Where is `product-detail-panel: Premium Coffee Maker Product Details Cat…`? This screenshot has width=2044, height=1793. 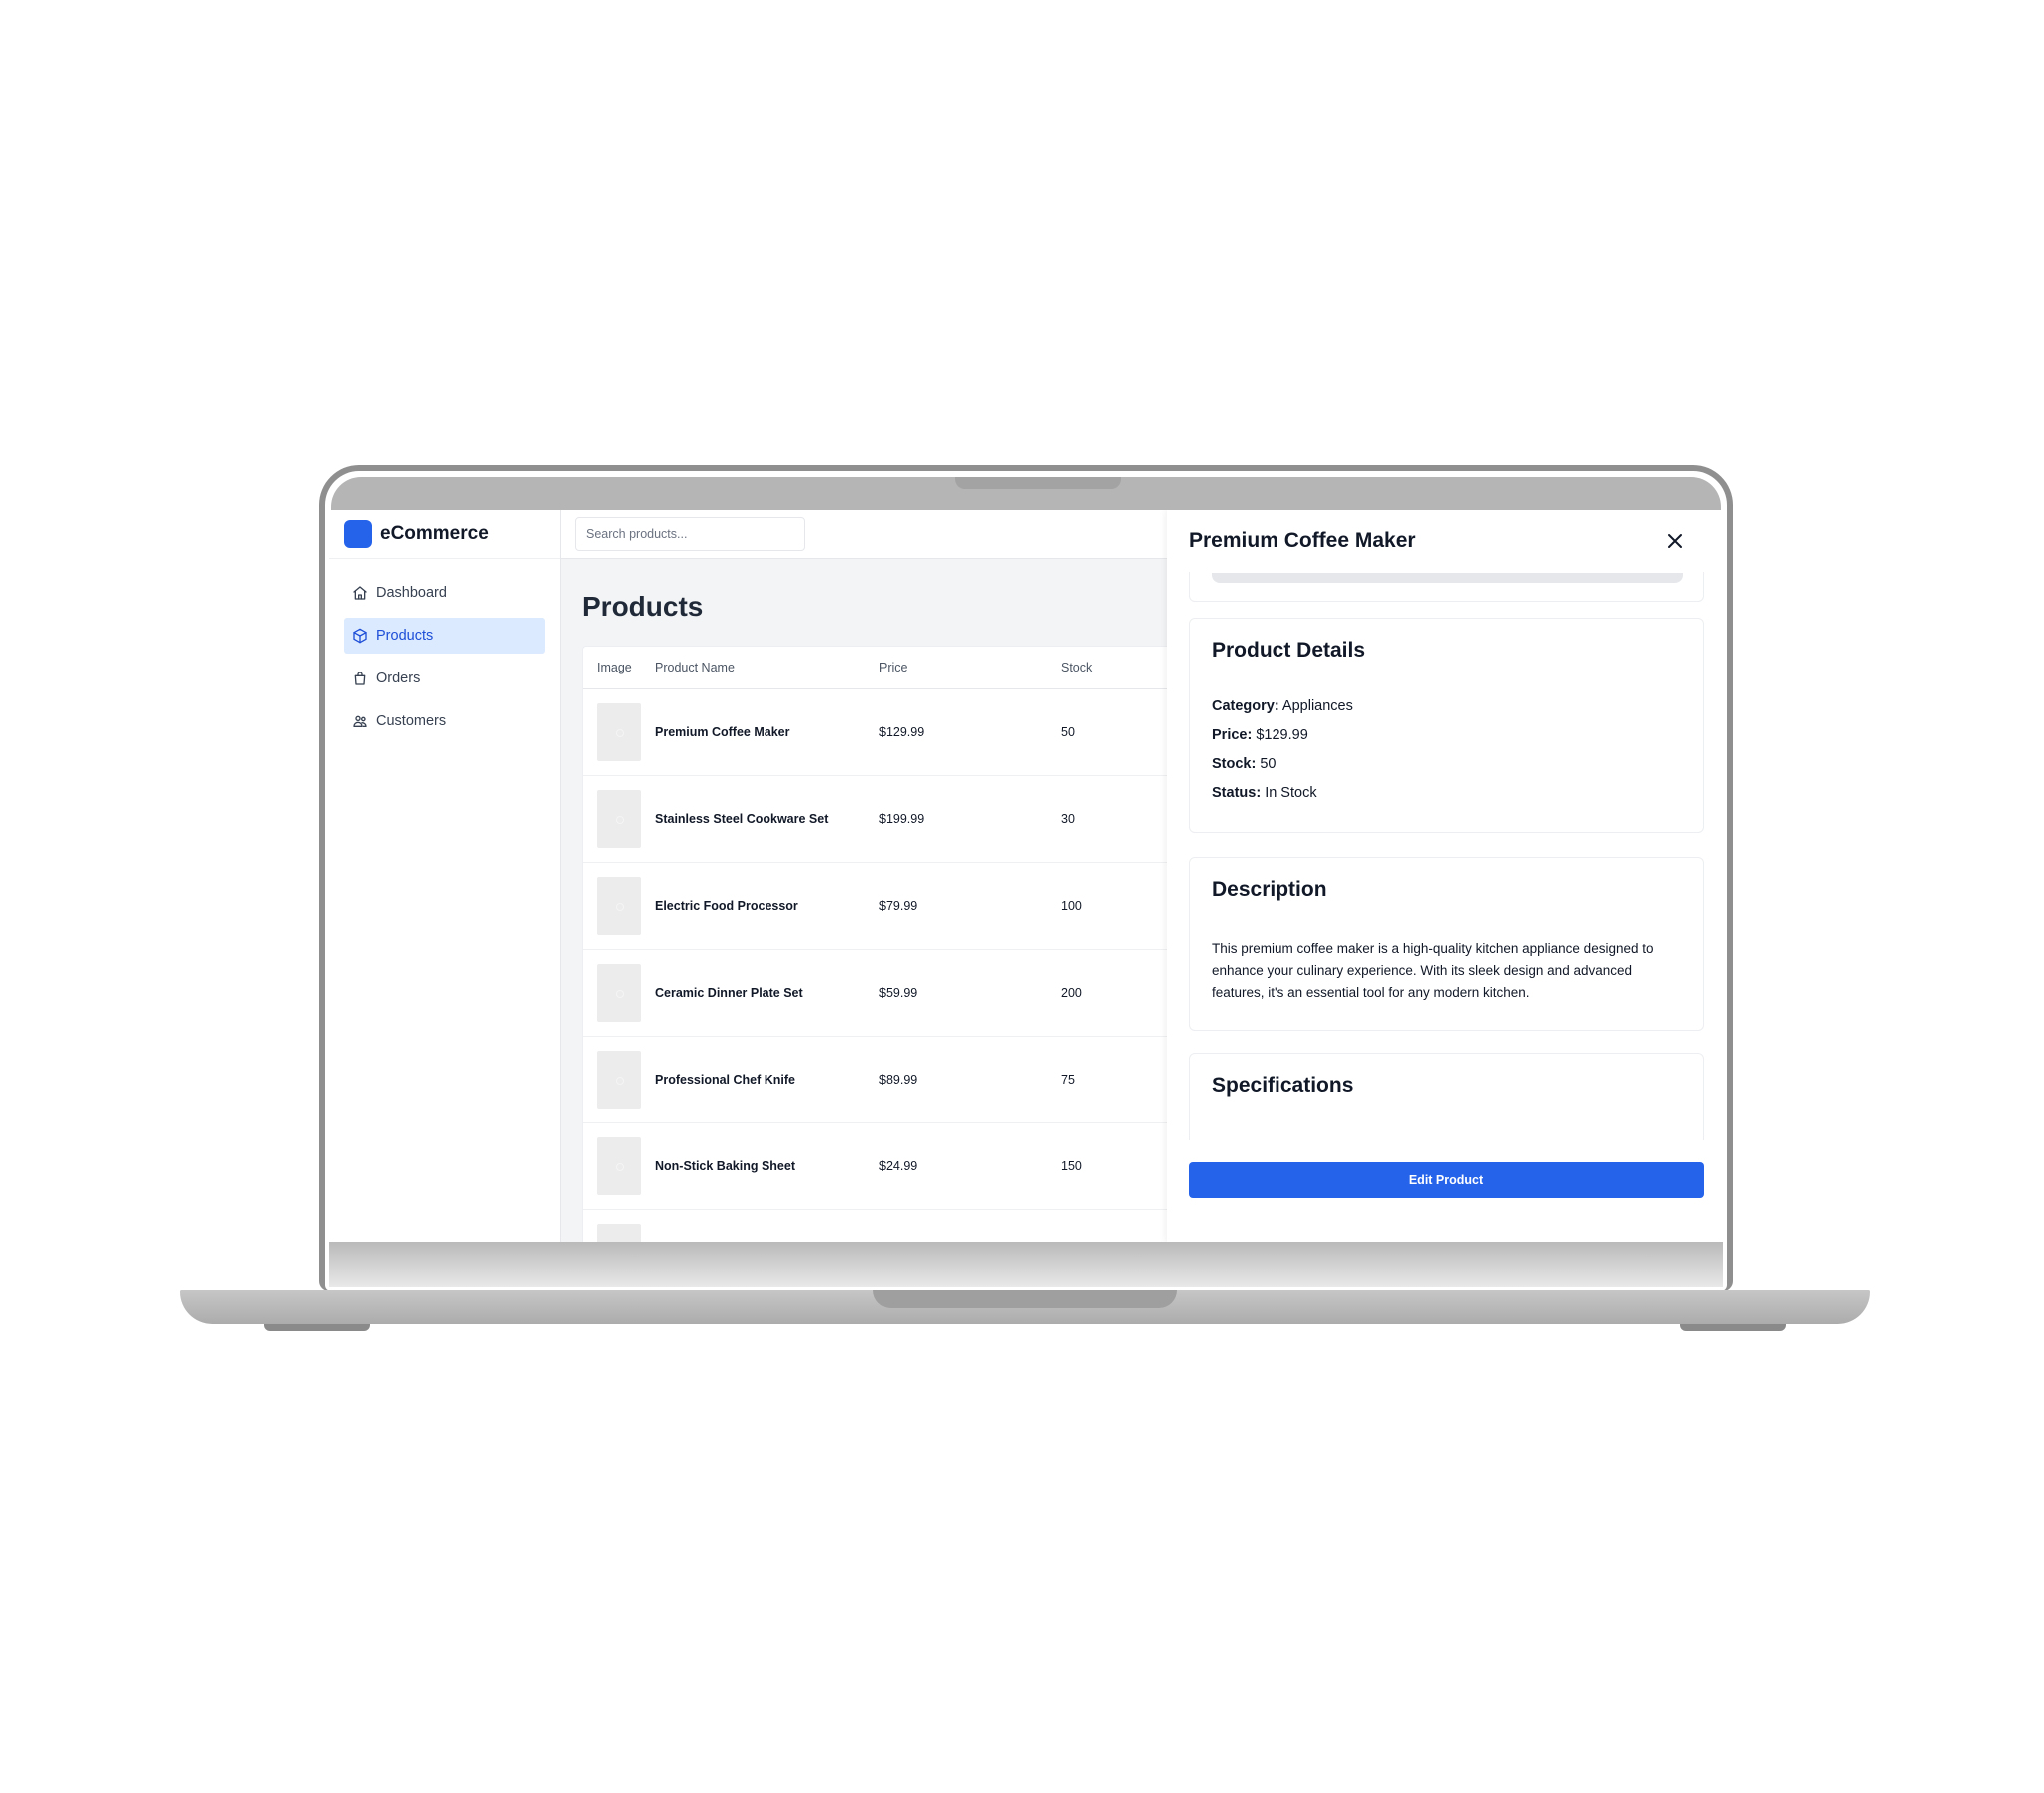
product-detail-panel: Premium Coffee Maker Product Details Cat… is located at coordinates (1445, 876).